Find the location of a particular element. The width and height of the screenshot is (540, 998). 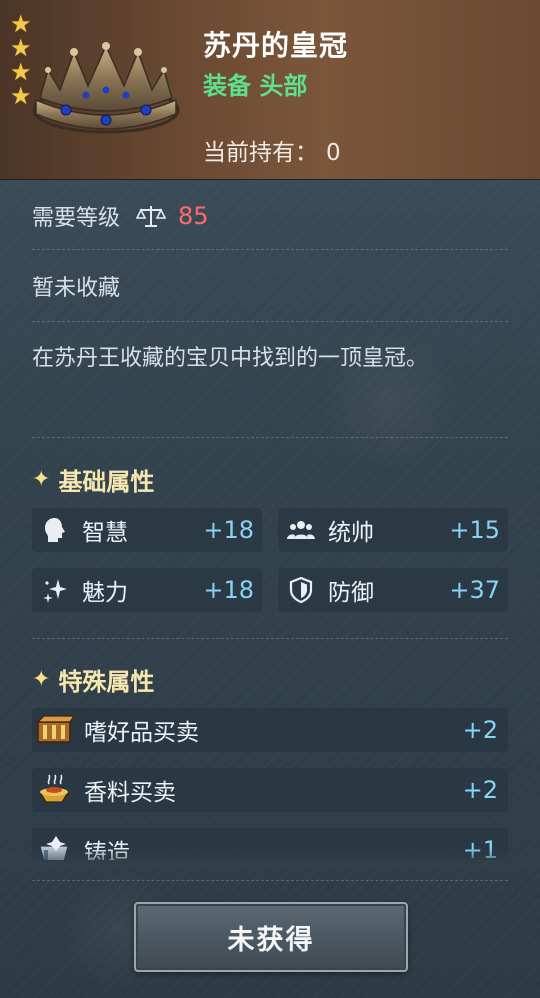

basic-attributes-title: 基础属性 is located at coordinates (106, 482).